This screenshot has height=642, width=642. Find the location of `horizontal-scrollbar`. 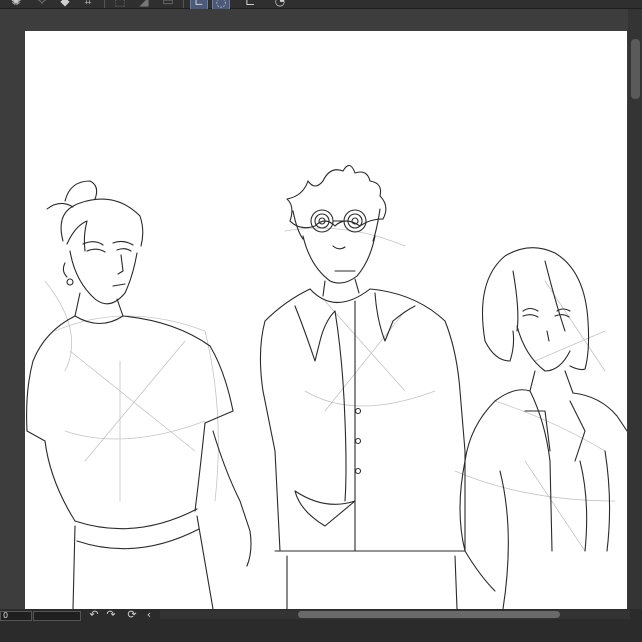

horizontal-scrollbar is located at coordinates (395, 614).